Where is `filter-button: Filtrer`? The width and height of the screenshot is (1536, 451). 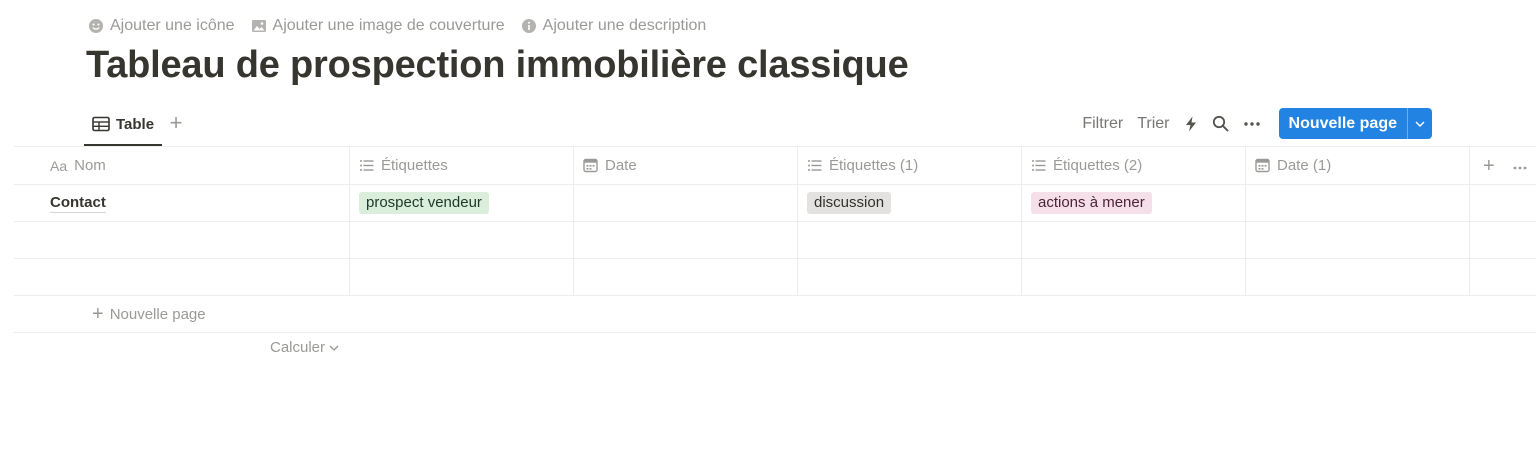 filter-button: Filtrer is located at coordinates (1102, 124).